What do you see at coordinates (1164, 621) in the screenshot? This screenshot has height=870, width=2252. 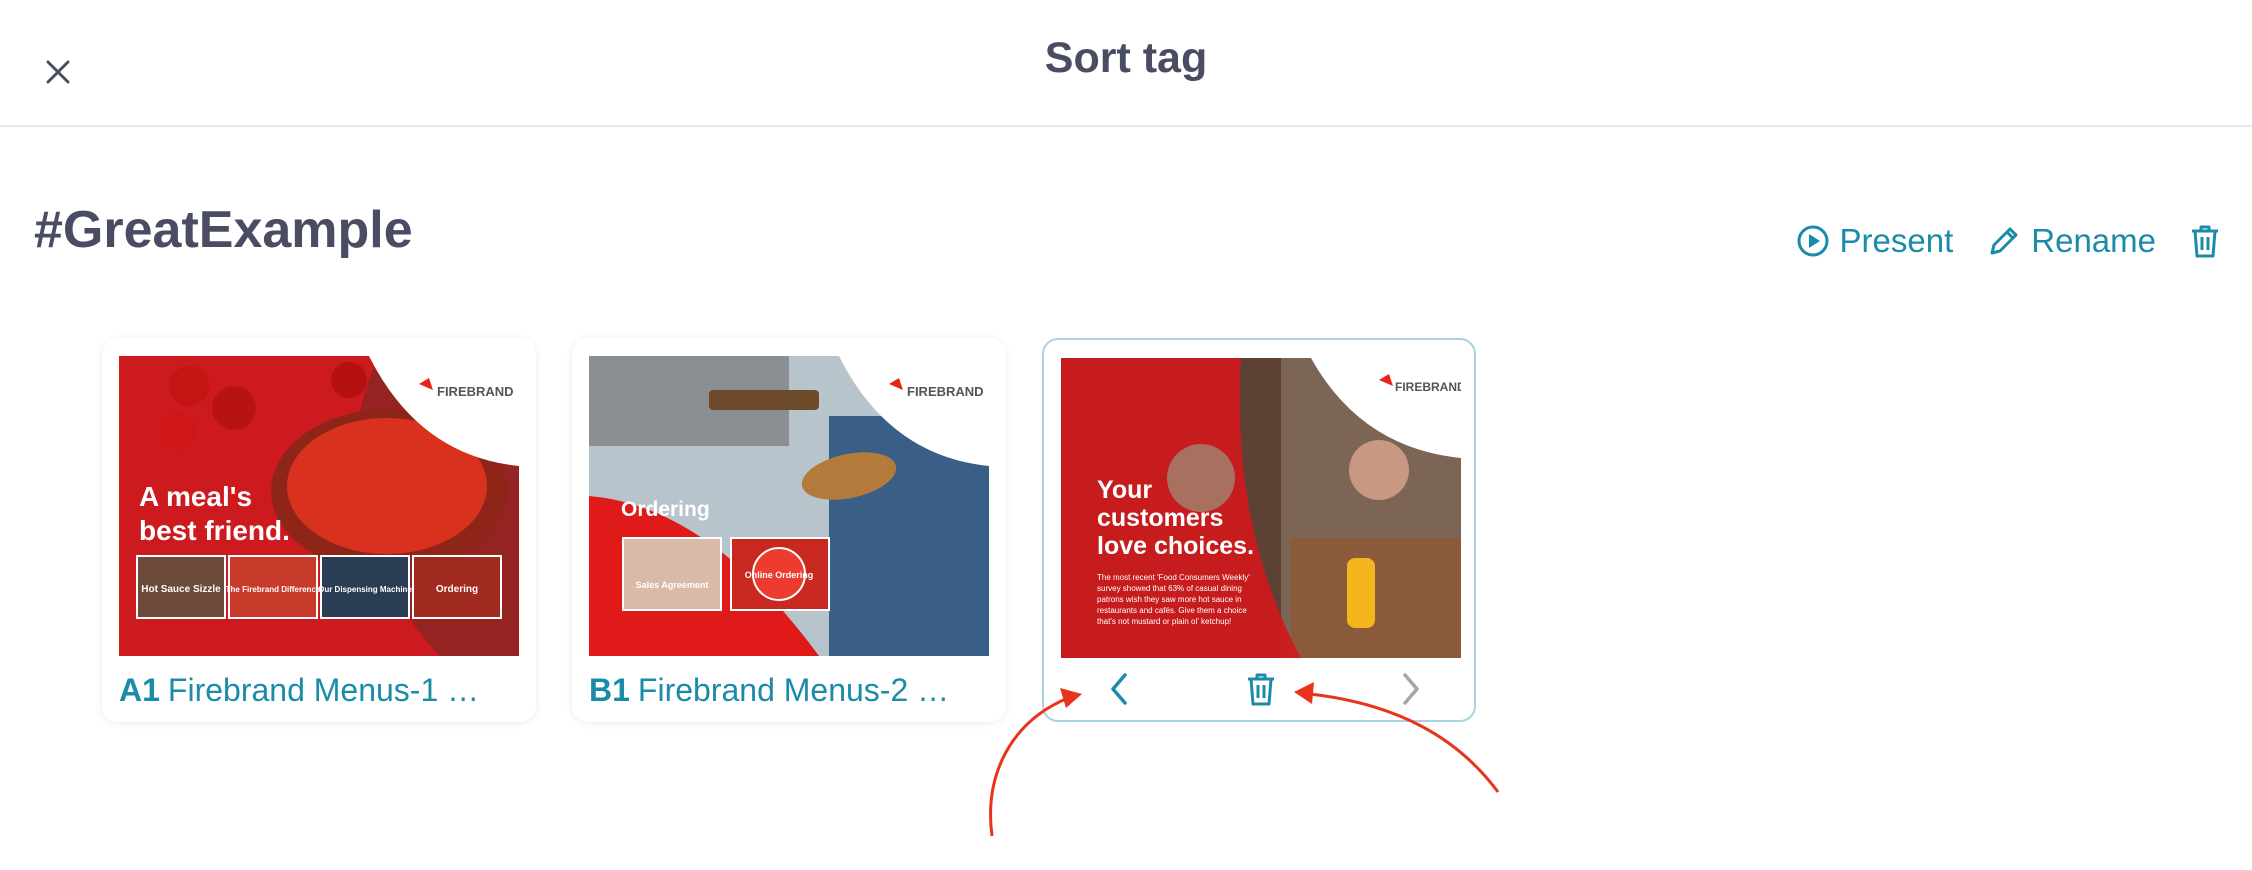 I see `slide-body-line: that's not mustard or plain ol' ketchup!` at bounding box center [1164, 621].